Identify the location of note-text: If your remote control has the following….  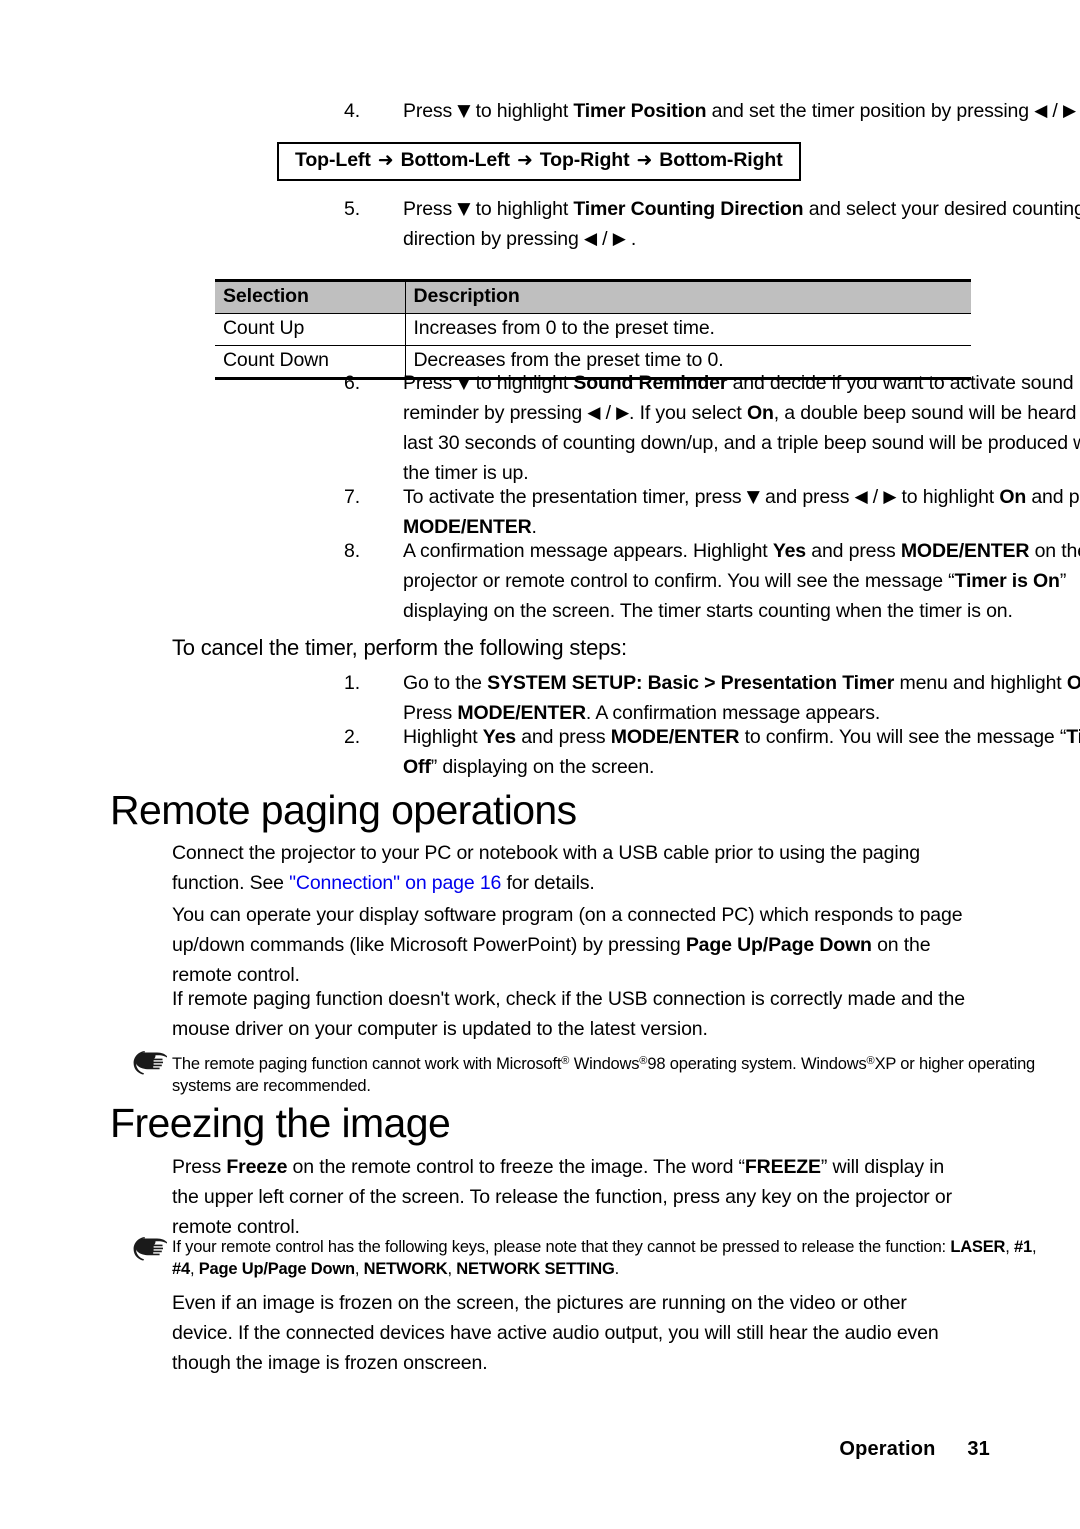
(604, 1258).